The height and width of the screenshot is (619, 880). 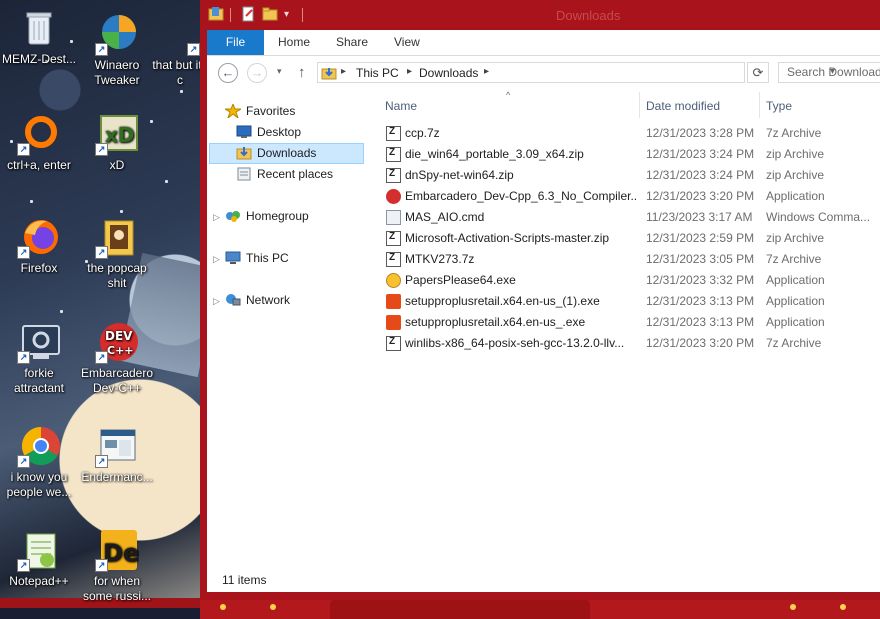 What do you see at coordinates (294, 42) in the screenshot?
I see `tab-home: Home` at bounding box center [294, 42].